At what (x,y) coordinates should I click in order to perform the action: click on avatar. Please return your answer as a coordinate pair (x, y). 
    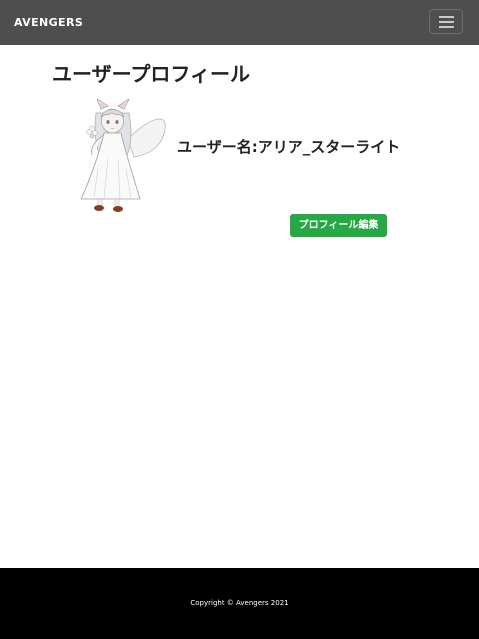
    Looking at the image, I should click on (120, 158).